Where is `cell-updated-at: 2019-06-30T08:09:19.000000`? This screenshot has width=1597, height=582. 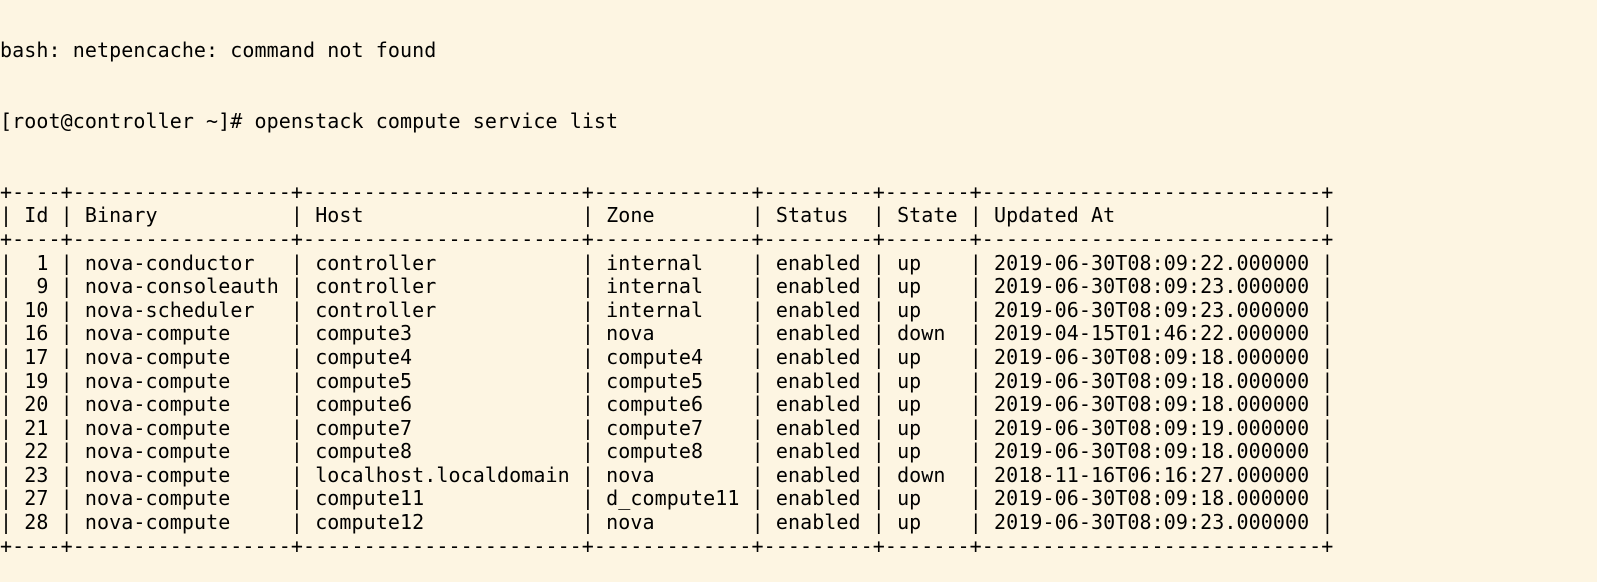 cell-updated-at: 2019-06-30T08:09:19.000000 is located at coordinates (1152, 427).